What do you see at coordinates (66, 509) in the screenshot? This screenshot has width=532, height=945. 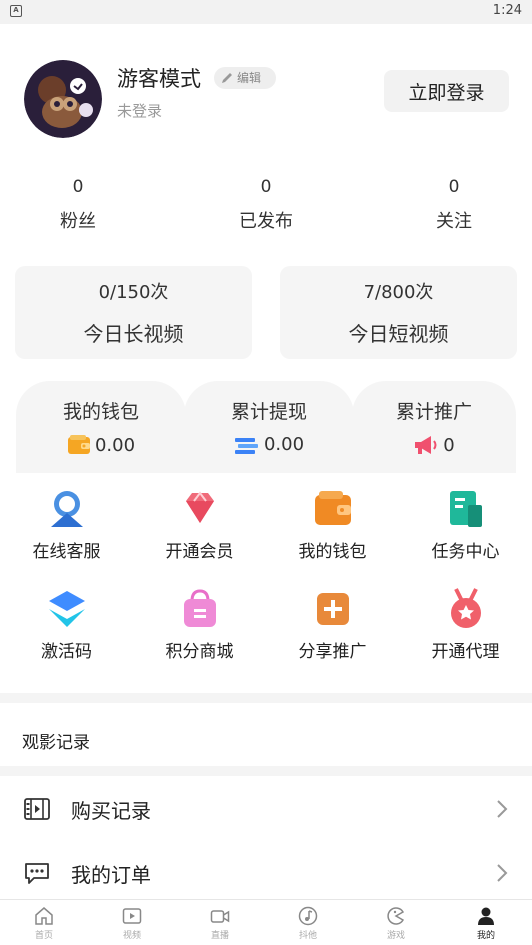 I see `customer-service-icon` at bounding box center [66, 509].